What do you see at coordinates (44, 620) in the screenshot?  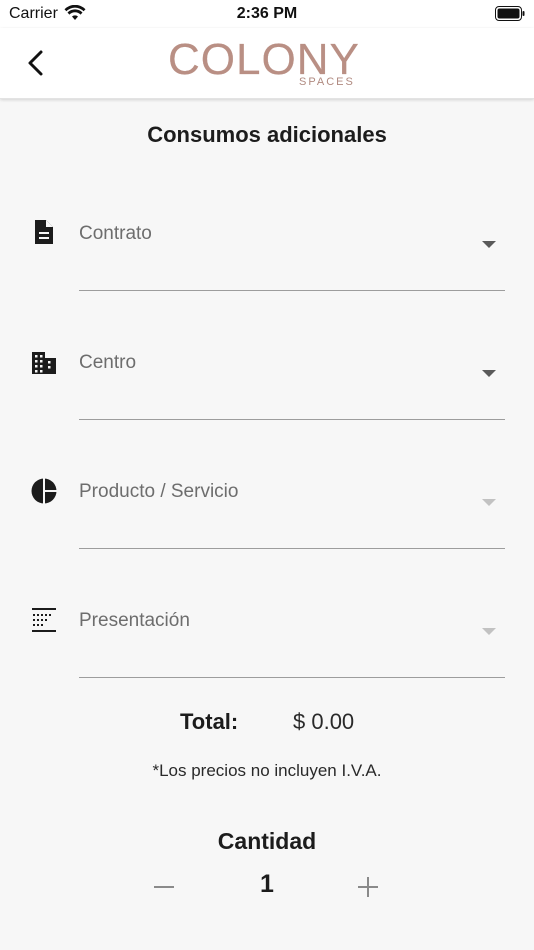 I see `list-grid-icon` at bounding box center [44, 620].